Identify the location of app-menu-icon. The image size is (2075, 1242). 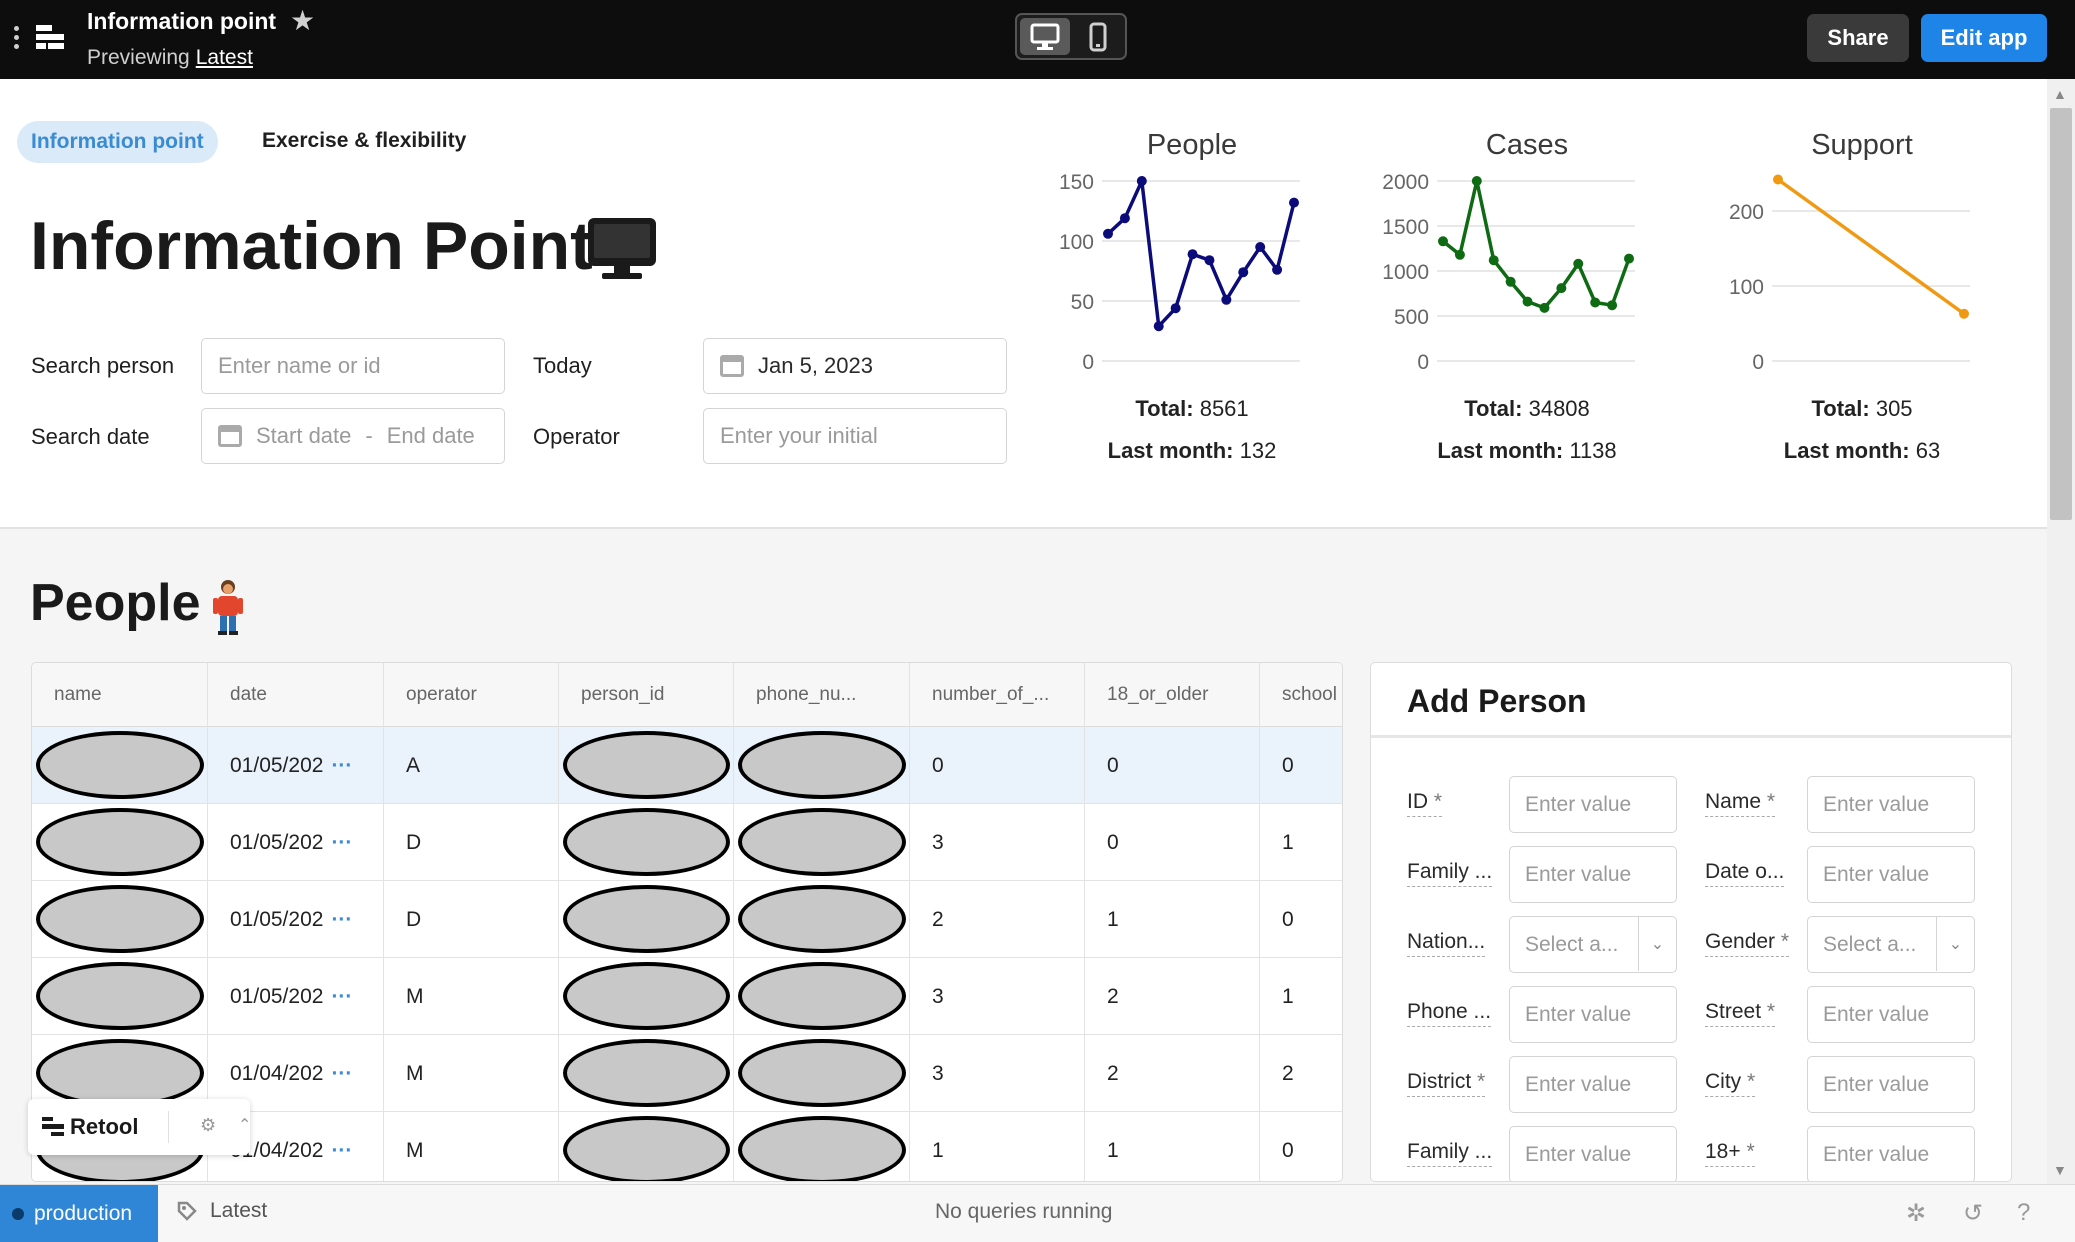
(18, 38).